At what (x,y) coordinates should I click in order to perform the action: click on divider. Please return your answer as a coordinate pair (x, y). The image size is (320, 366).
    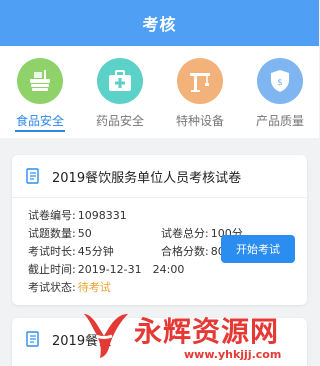
    Looking at the image, I should click on (159, 197).